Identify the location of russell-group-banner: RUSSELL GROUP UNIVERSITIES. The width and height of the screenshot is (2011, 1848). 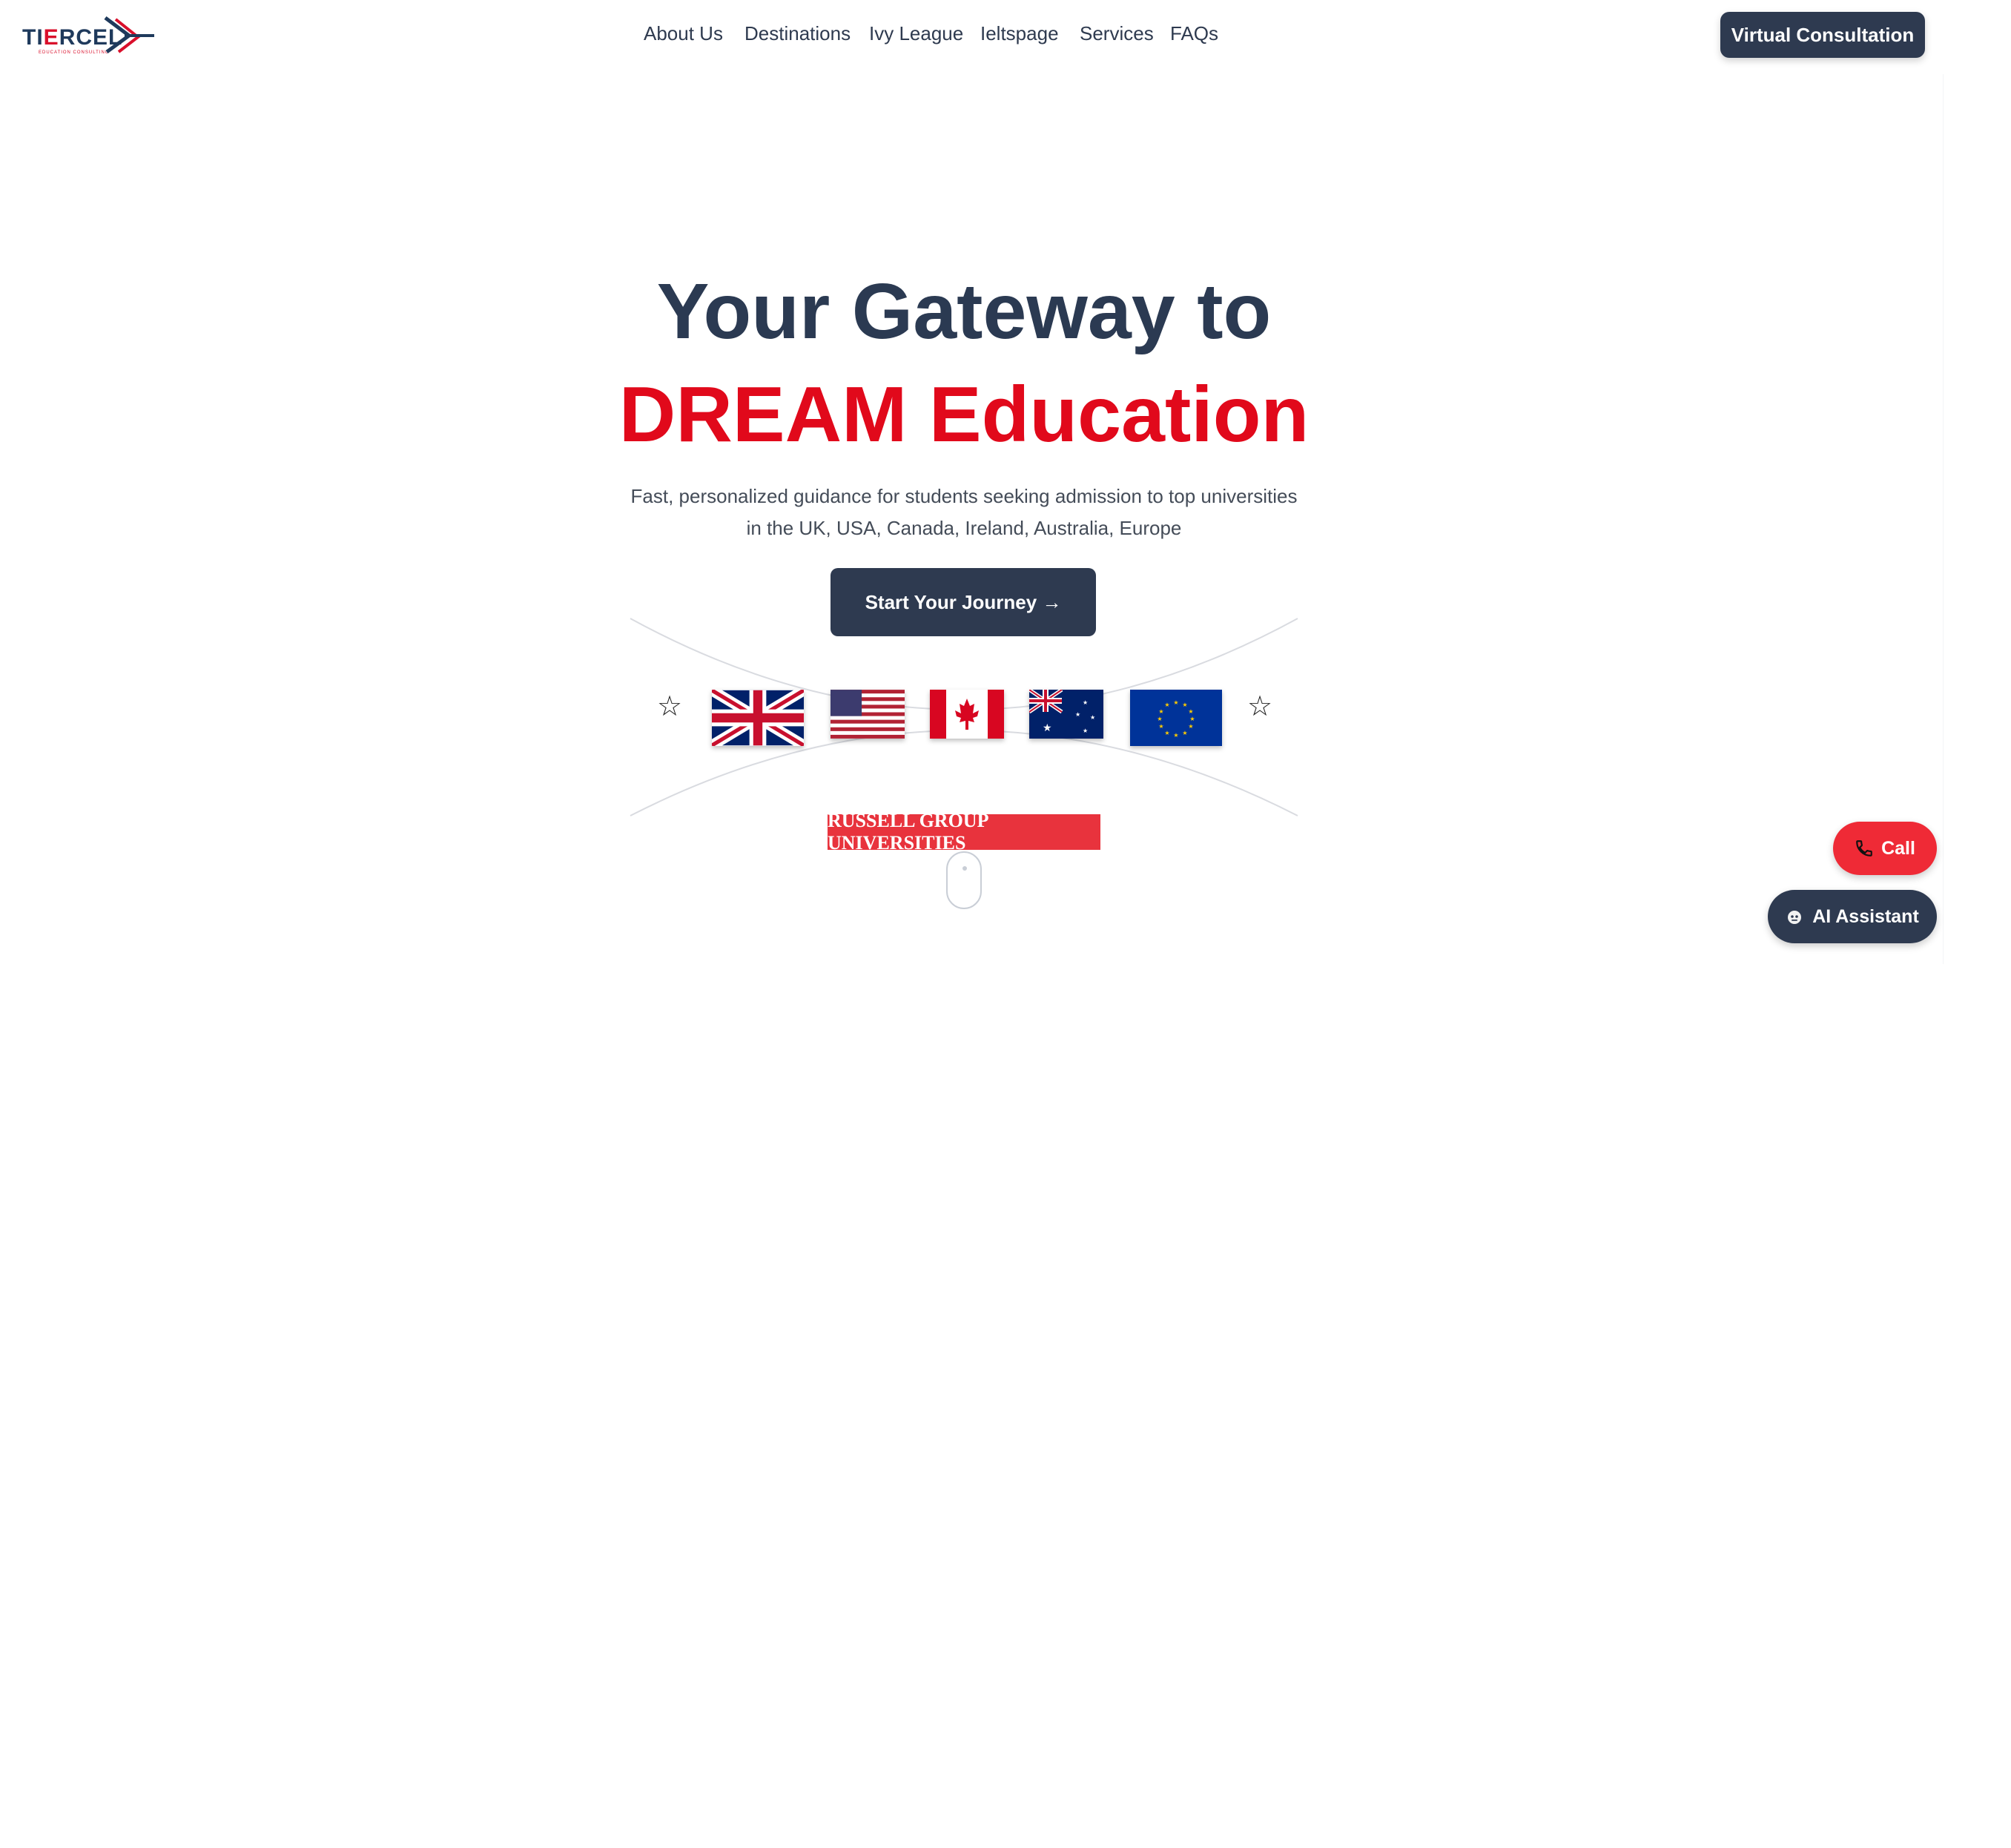
(964, 832).